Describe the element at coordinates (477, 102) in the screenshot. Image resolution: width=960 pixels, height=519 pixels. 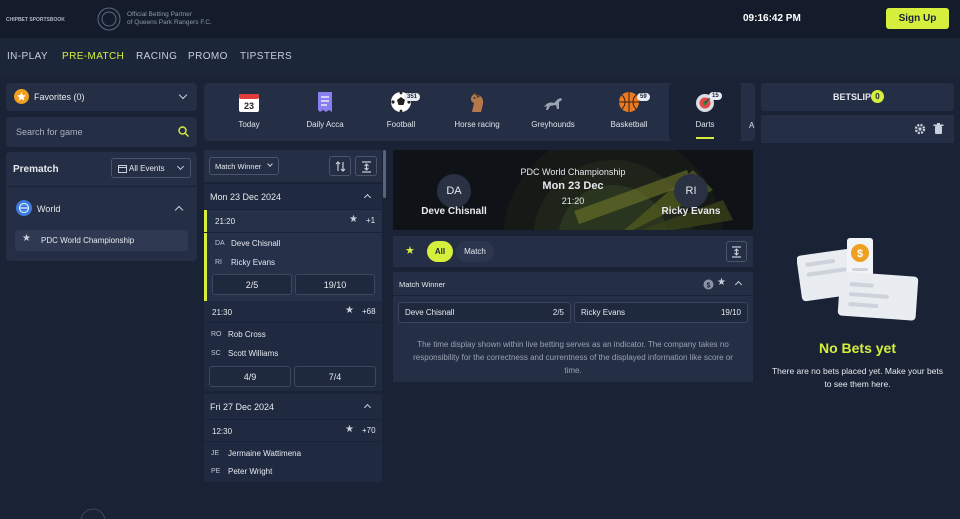
I see `horse-icon` at that location.